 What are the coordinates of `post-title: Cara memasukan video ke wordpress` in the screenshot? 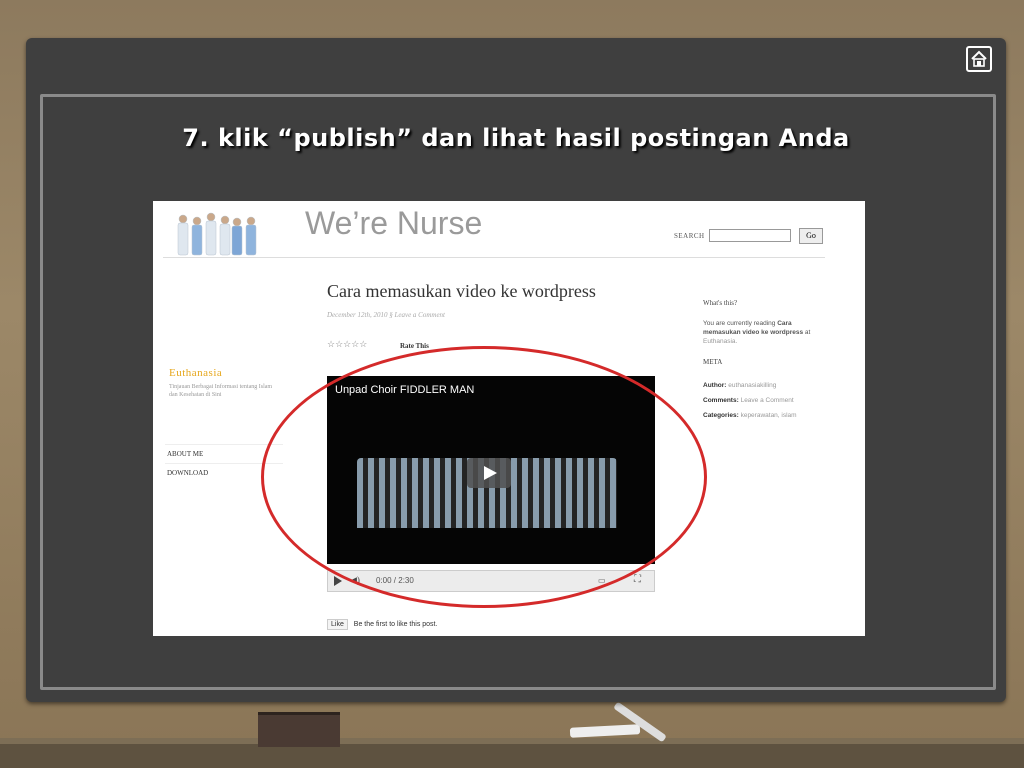 It's located at (461, 291).